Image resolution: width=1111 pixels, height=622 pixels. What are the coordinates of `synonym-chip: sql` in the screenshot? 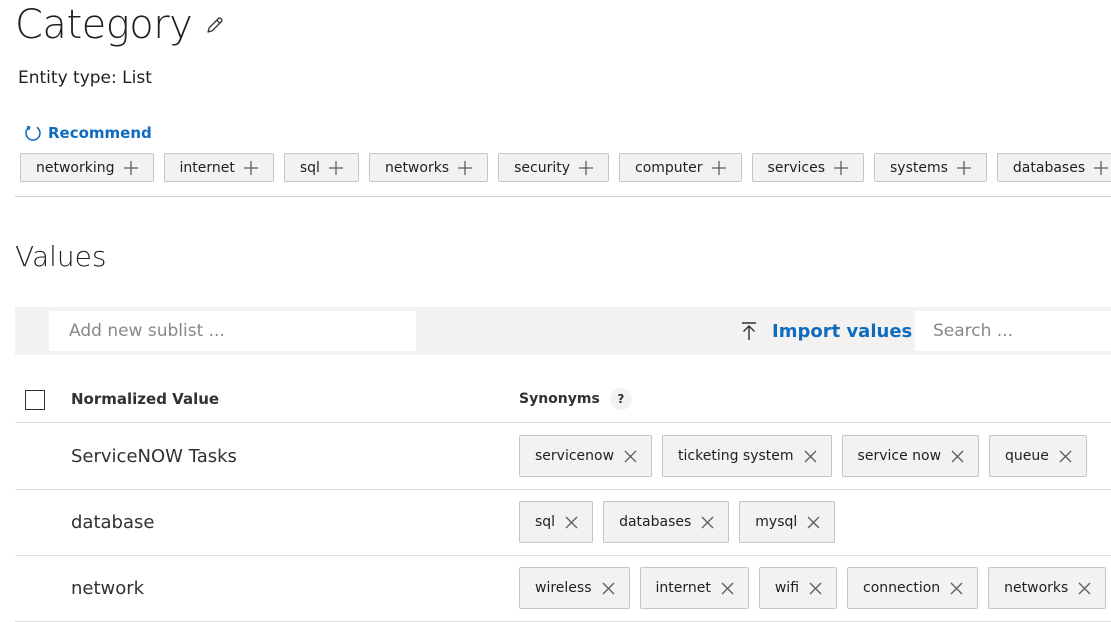 It's located at (556, 522).